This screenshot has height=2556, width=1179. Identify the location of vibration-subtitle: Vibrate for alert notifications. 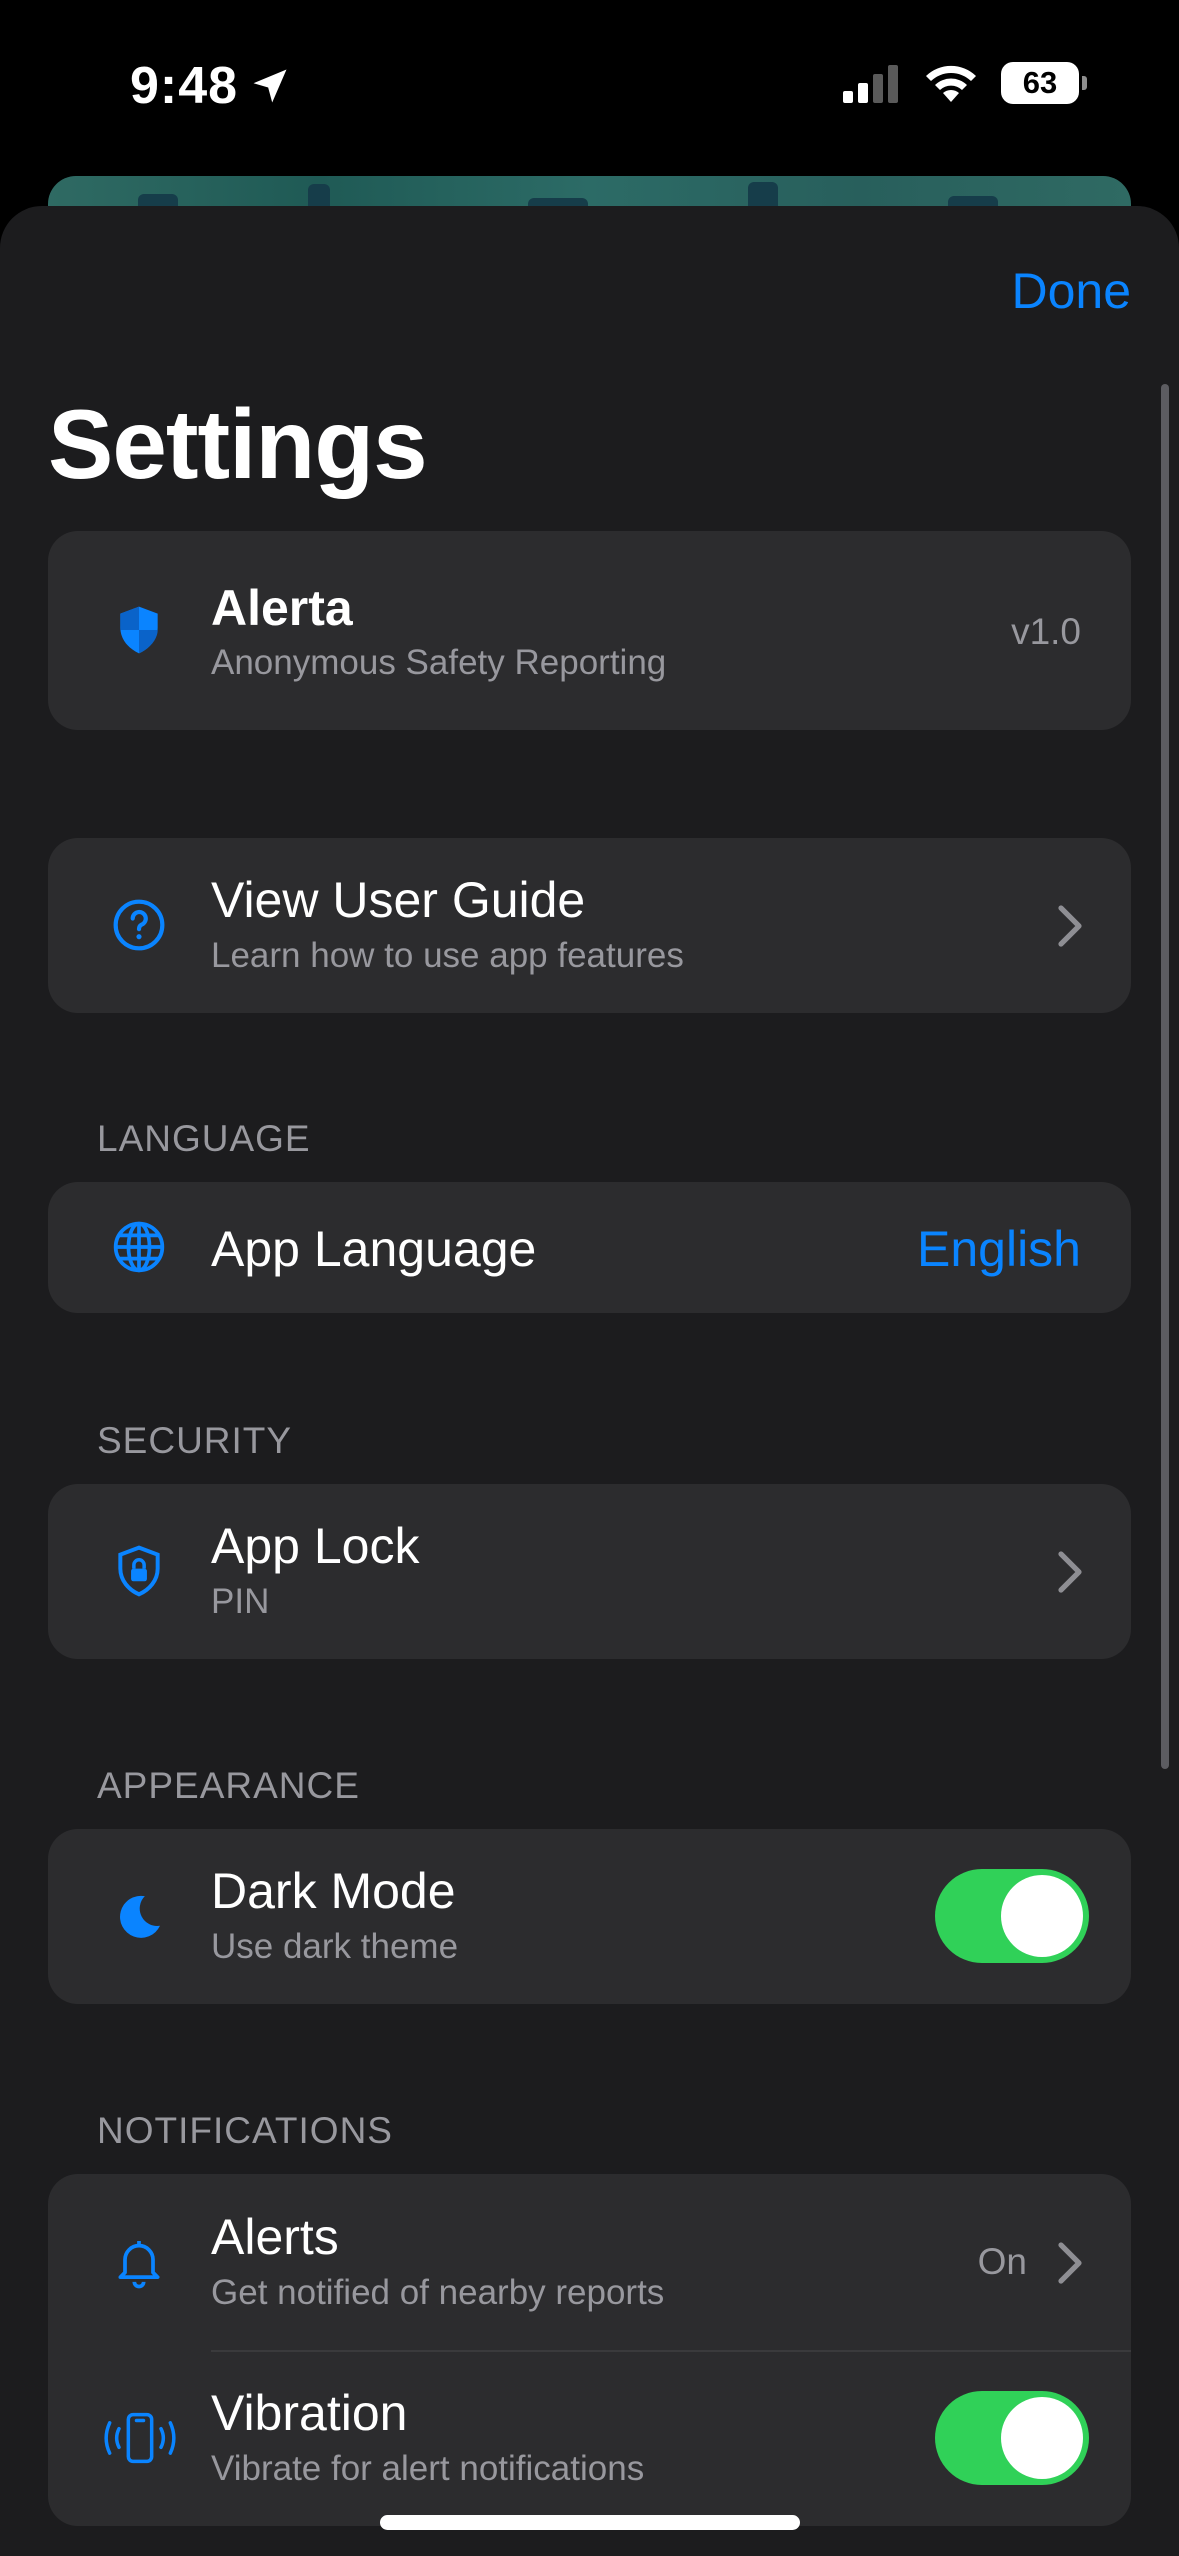
(428, 2468).